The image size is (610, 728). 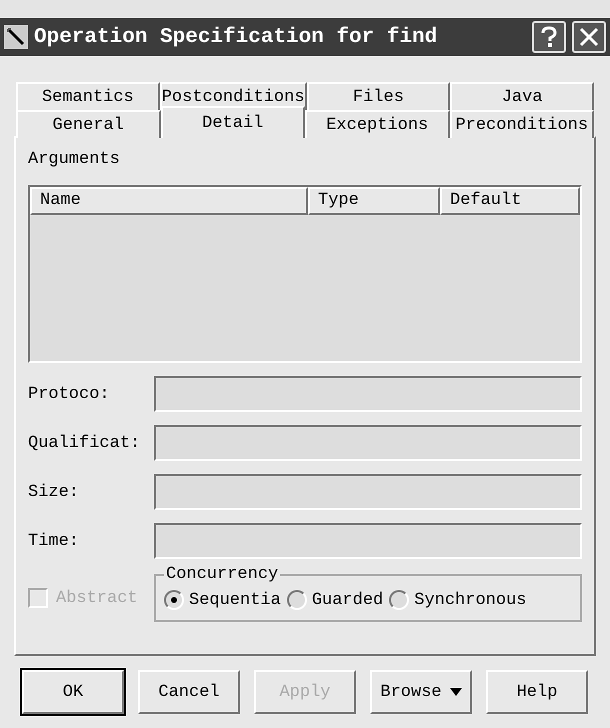 What do you see at coordinates (374, 201) in the screenshot?
I see `column-header: Type` at bounding box center [374, 201].